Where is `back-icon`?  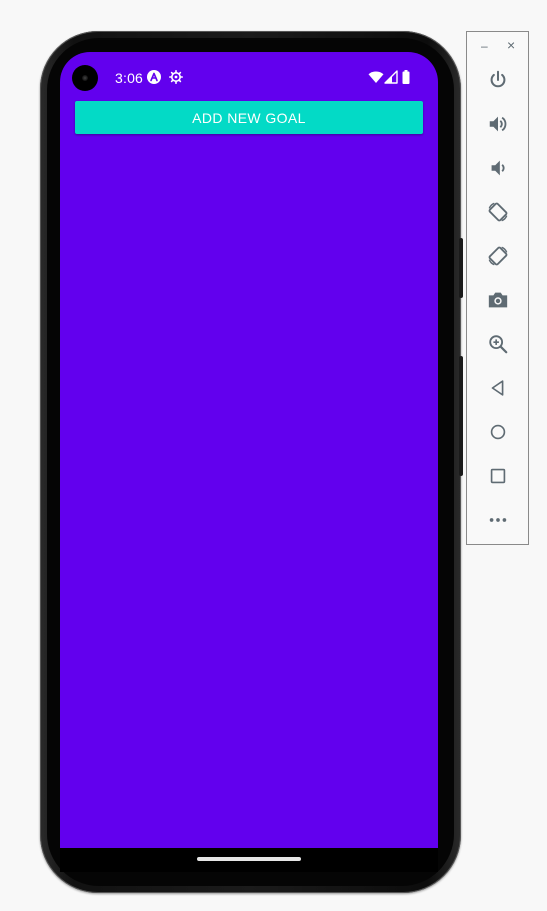
back-icon is located at coordinates (497, 388).